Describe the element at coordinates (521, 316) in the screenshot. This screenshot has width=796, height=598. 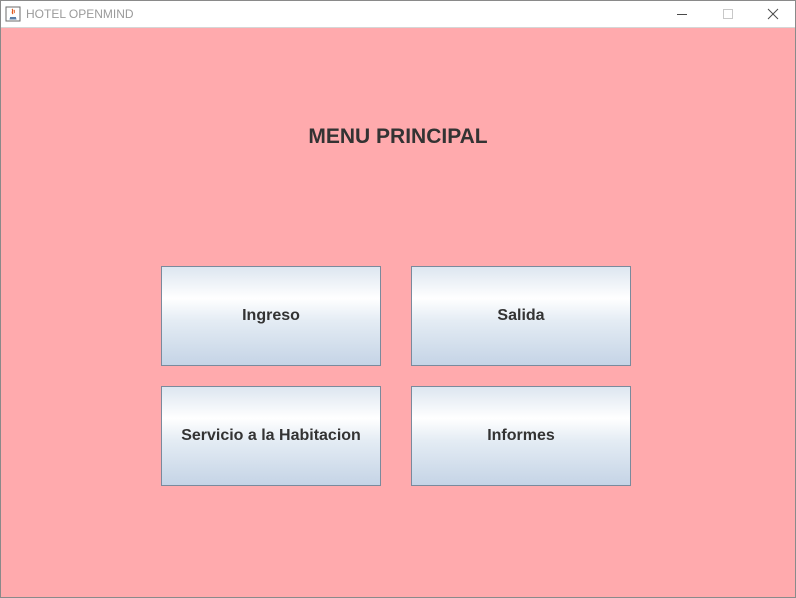
I see `salida-button: Salida` at that location.